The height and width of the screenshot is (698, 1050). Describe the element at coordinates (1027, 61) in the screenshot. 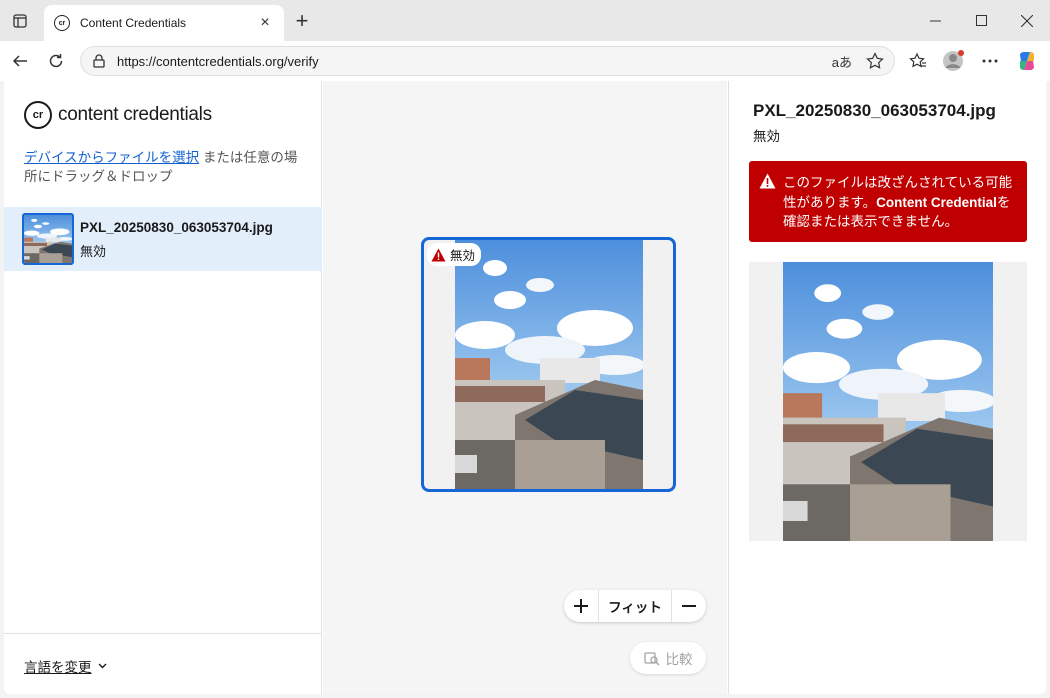

I see `copilot-icon` at that location.